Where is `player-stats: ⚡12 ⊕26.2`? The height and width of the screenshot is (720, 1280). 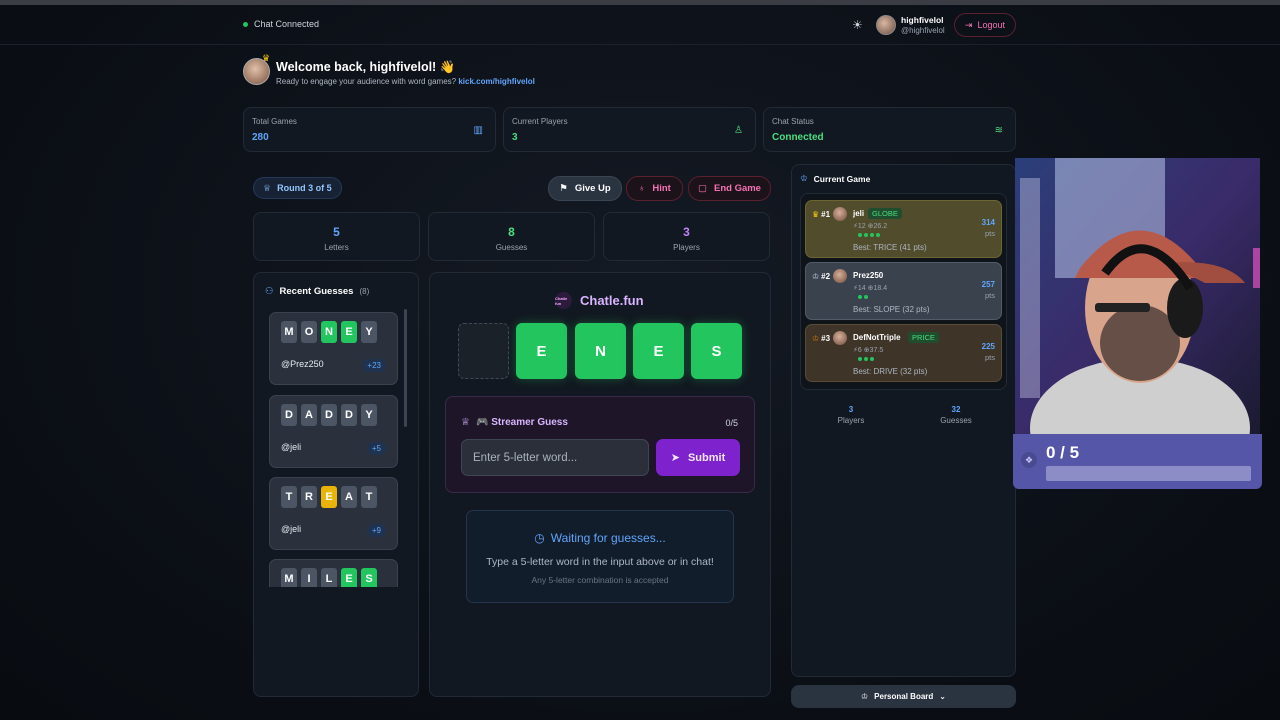 player-stats: ⚡12 ⊕26.2 is located at coordinates (870, 226).